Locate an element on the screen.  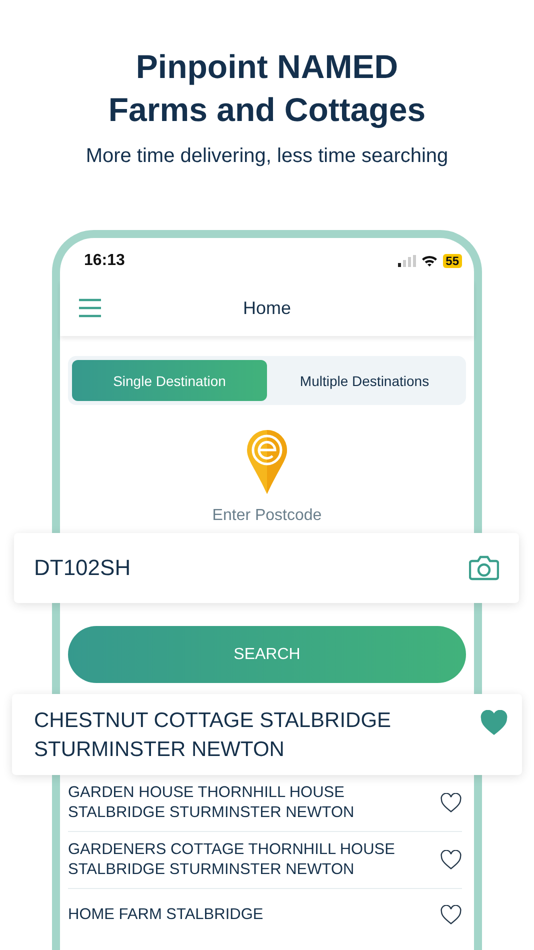
signal-icon is located at coordinates (407, 261).